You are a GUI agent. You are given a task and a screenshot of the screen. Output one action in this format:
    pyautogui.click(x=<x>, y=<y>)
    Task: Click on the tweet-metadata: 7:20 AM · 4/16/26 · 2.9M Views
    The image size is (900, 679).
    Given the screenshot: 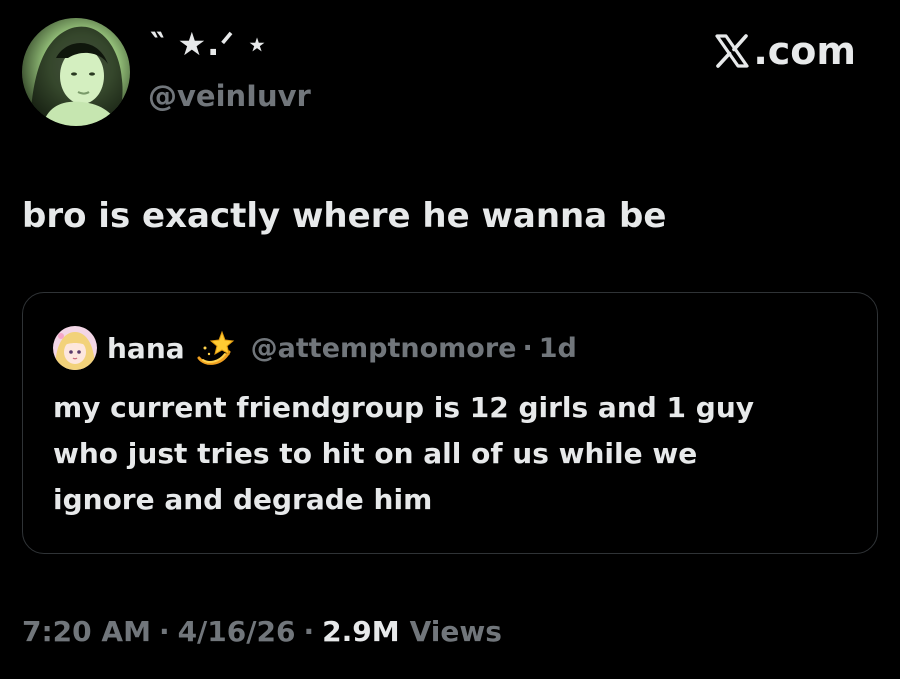 What is the action you would take?
    pyautogui.click(x=262, y=631)
    